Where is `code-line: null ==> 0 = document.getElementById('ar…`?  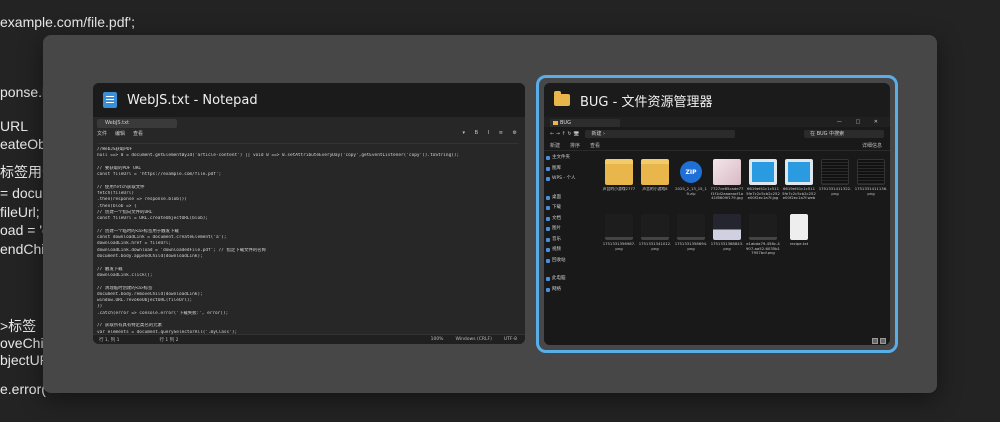
code-line: null ==> 0 = document.getElementById('ar… is located at coordinates (278, 156).